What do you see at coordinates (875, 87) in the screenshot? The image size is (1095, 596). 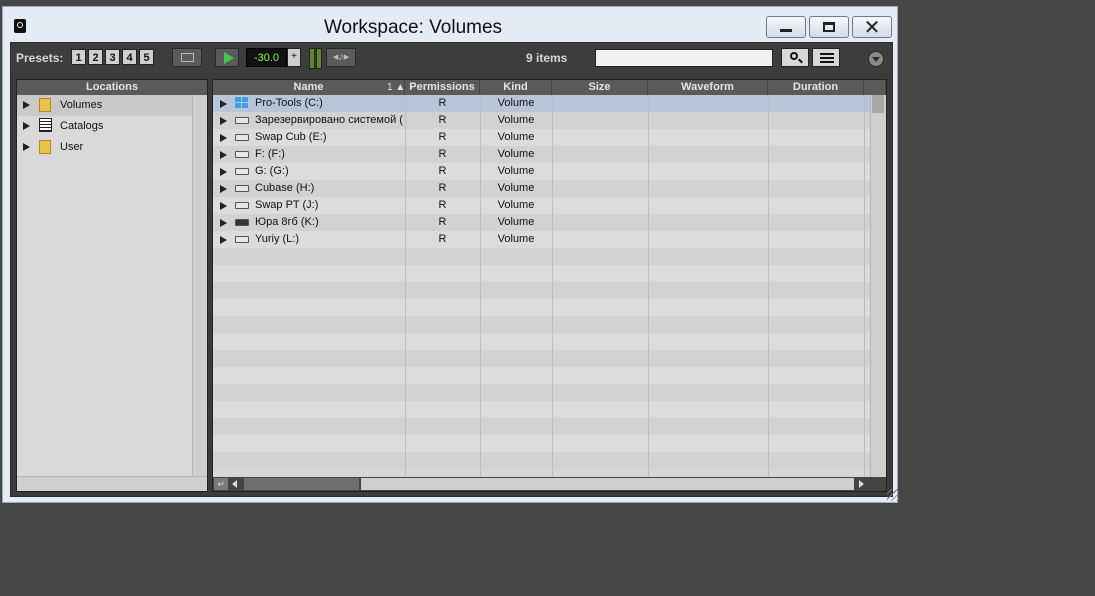 I see `column-header-more` at bounding box center [875, 87].